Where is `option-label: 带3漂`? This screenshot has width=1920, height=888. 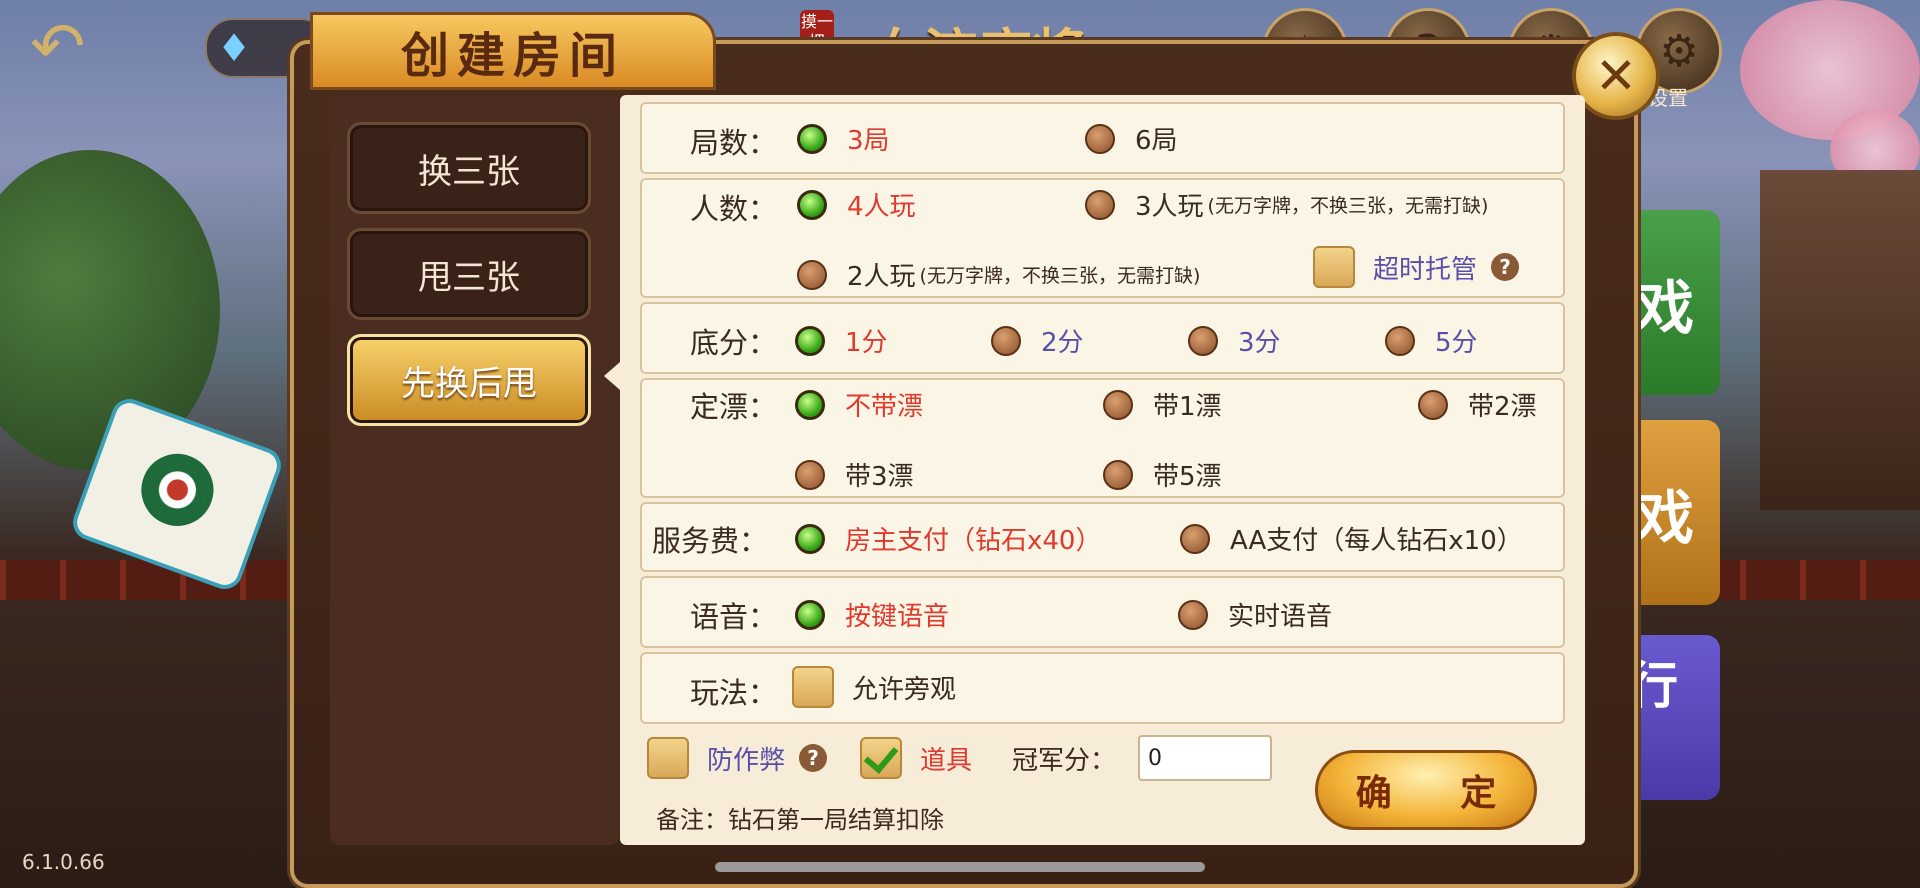 option-label: 带3漂 is located at coordinates (879, 477).